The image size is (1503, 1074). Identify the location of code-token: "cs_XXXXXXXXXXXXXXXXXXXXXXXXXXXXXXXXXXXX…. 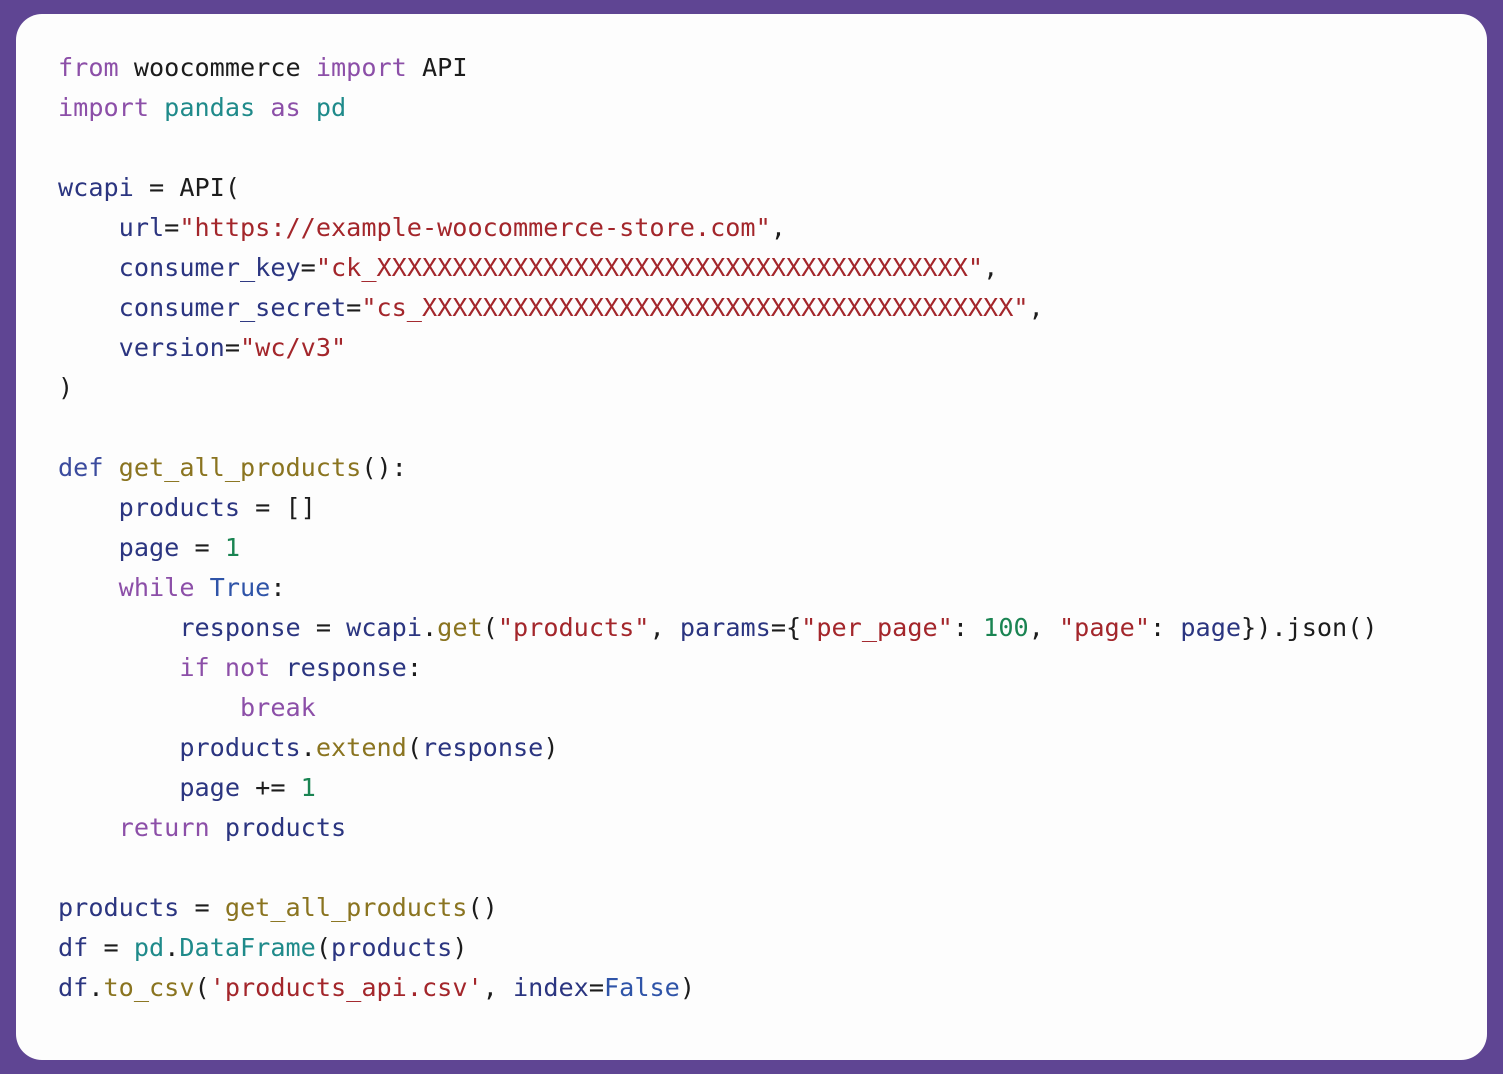
(695, 307).